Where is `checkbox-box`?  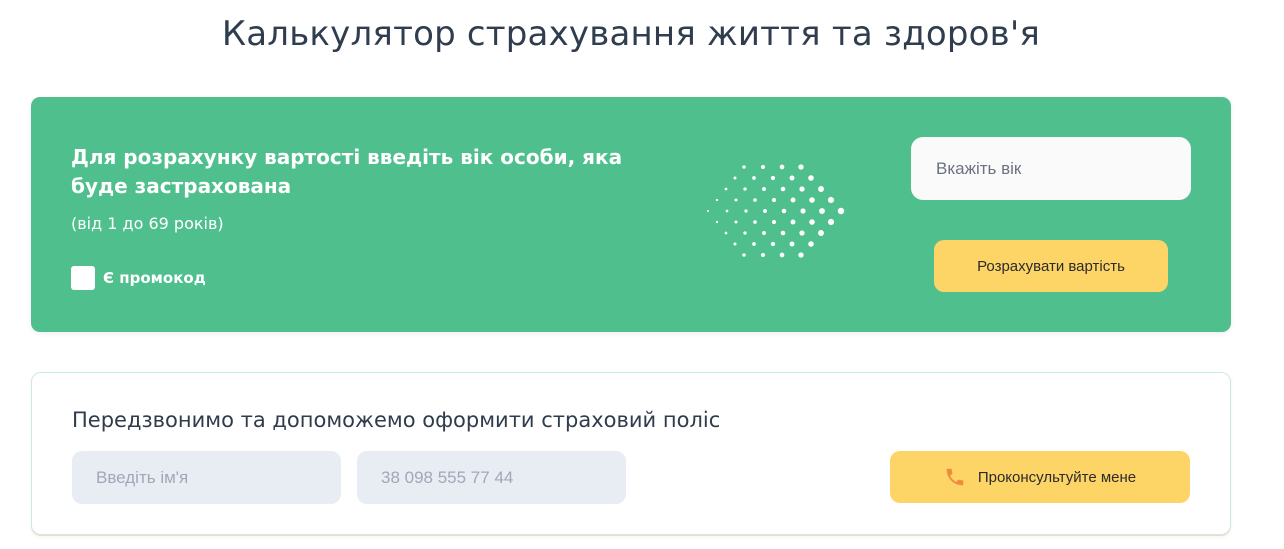
checkbox-box is located at coordinates (83, 278).